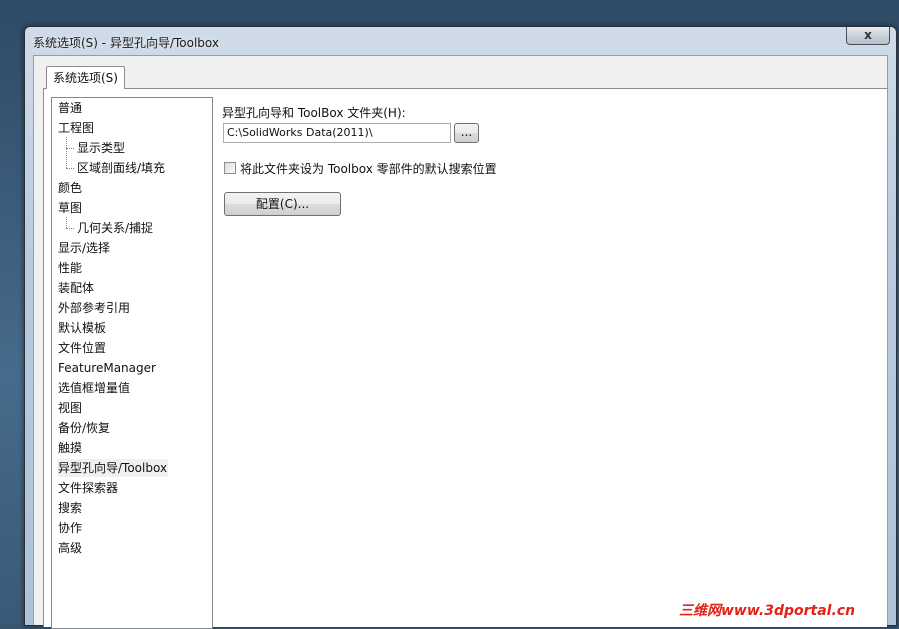 The image size is (899, 629). Describe the element at coordinates (767, 611) in the screenshot. I see `watermark: 三维网www.3dportal.cn` at that location.